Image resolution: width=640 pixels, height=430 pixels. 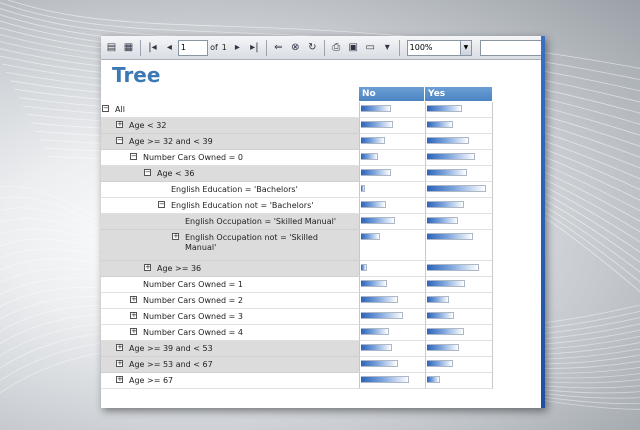 I want to click on page-setup-icon: ▭, so click(x=370, y=48).